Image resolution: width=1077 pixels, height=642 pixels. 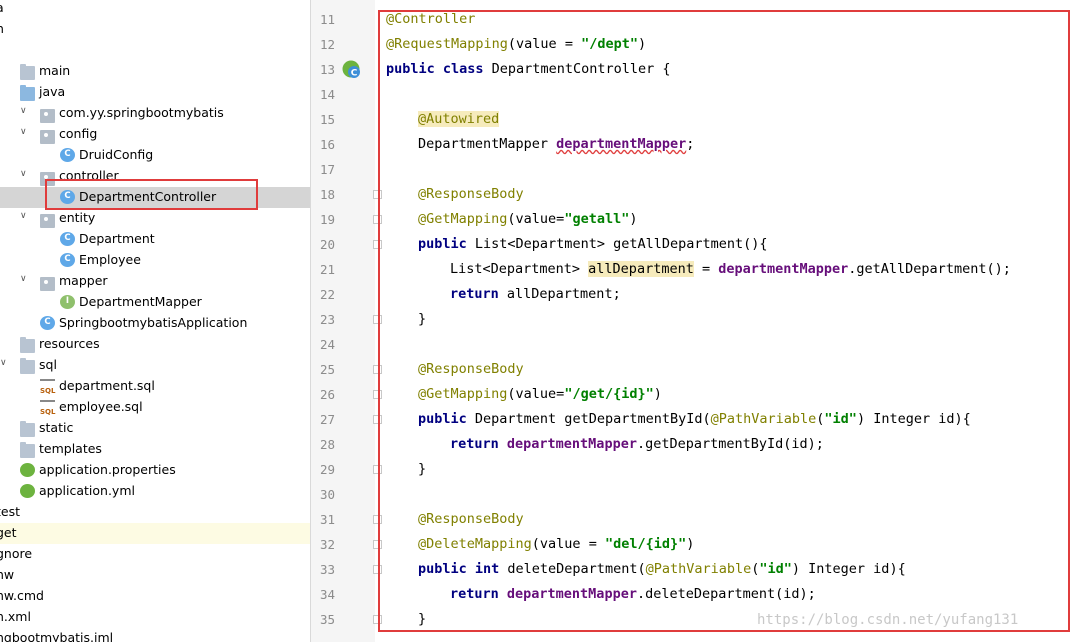 What do you see at coordinates (155, 449) in the screenshot?
I see `tree-item: templates` at bounding box center [155, 449].